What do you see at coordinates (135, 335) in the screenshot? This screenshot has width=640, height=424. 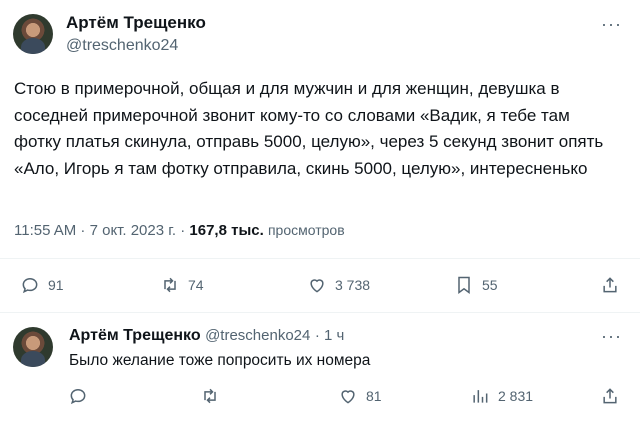 I see `reply-author-name: Артём Трещенко` at bounding box center [135, 335].